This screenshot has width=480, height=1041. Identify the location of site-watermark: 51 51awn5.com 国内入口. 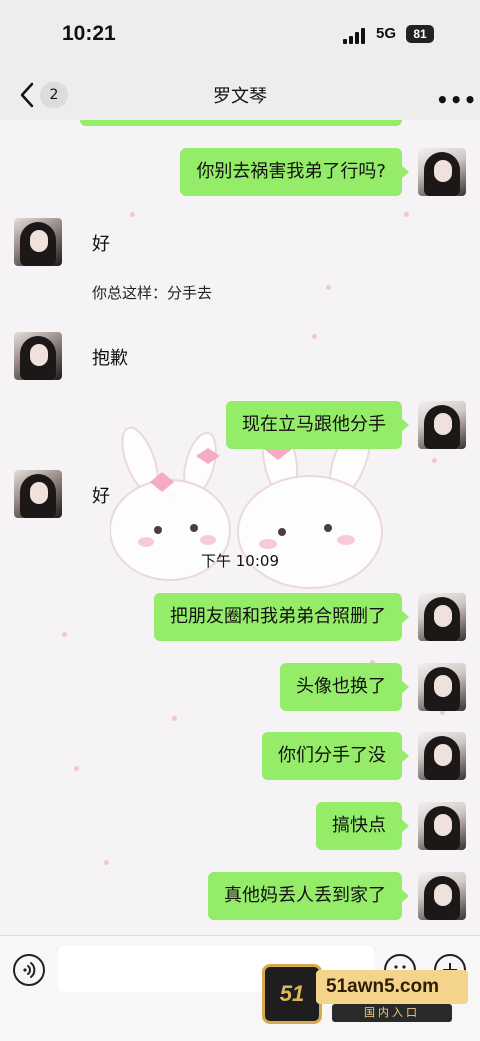
(365, 994).